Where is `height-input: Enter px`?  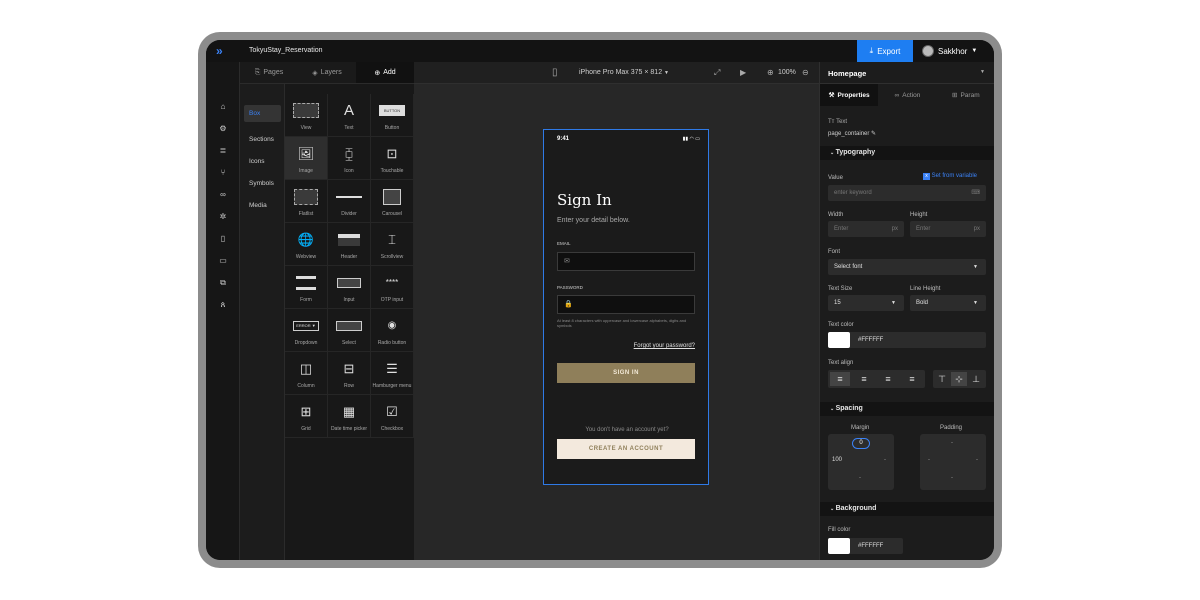
height-input: Enter px is located at coordinates (948, 229).